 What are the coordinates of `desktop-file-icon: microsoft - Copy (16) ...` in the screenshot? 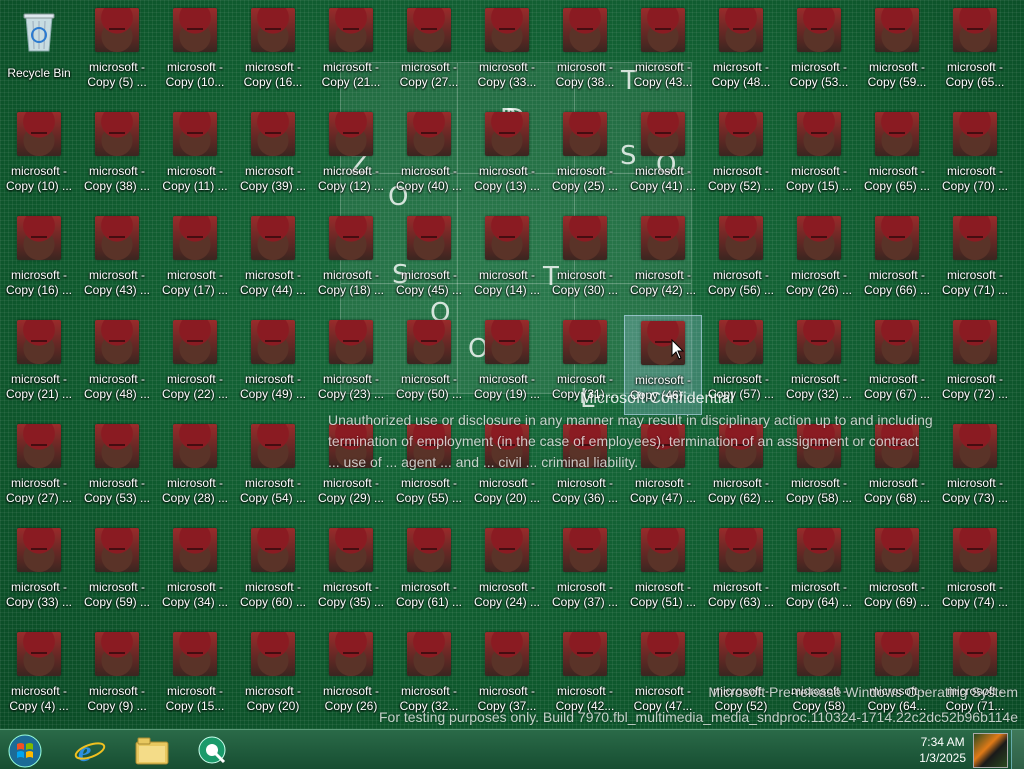 It's located at (39, 261).